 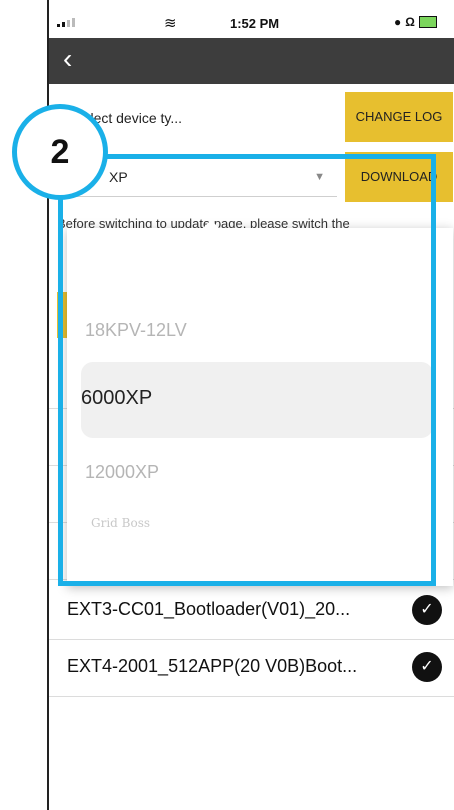 I want to click on change-log-button: CHANGE LOG, so click(x=399, y=117).